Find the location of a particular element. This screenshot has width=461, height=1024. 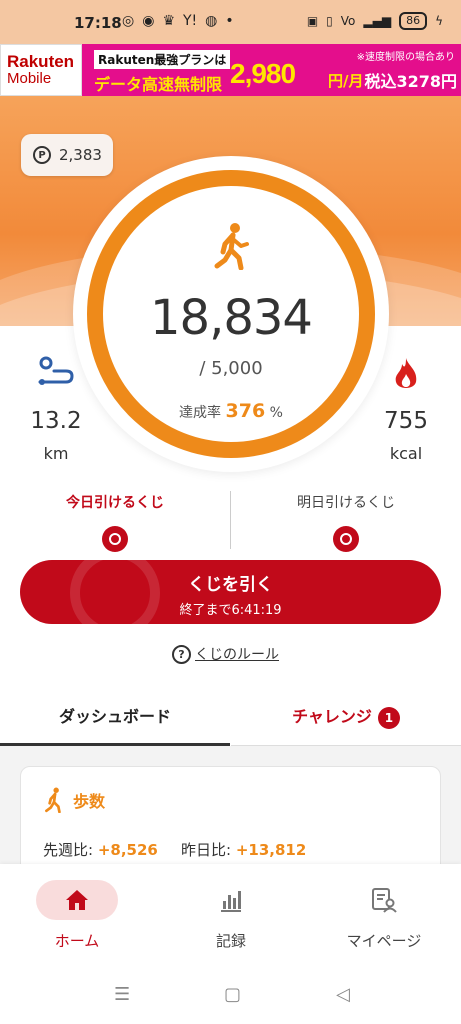

distance-stat: 13.2 km is located at coordinates (56, 409).